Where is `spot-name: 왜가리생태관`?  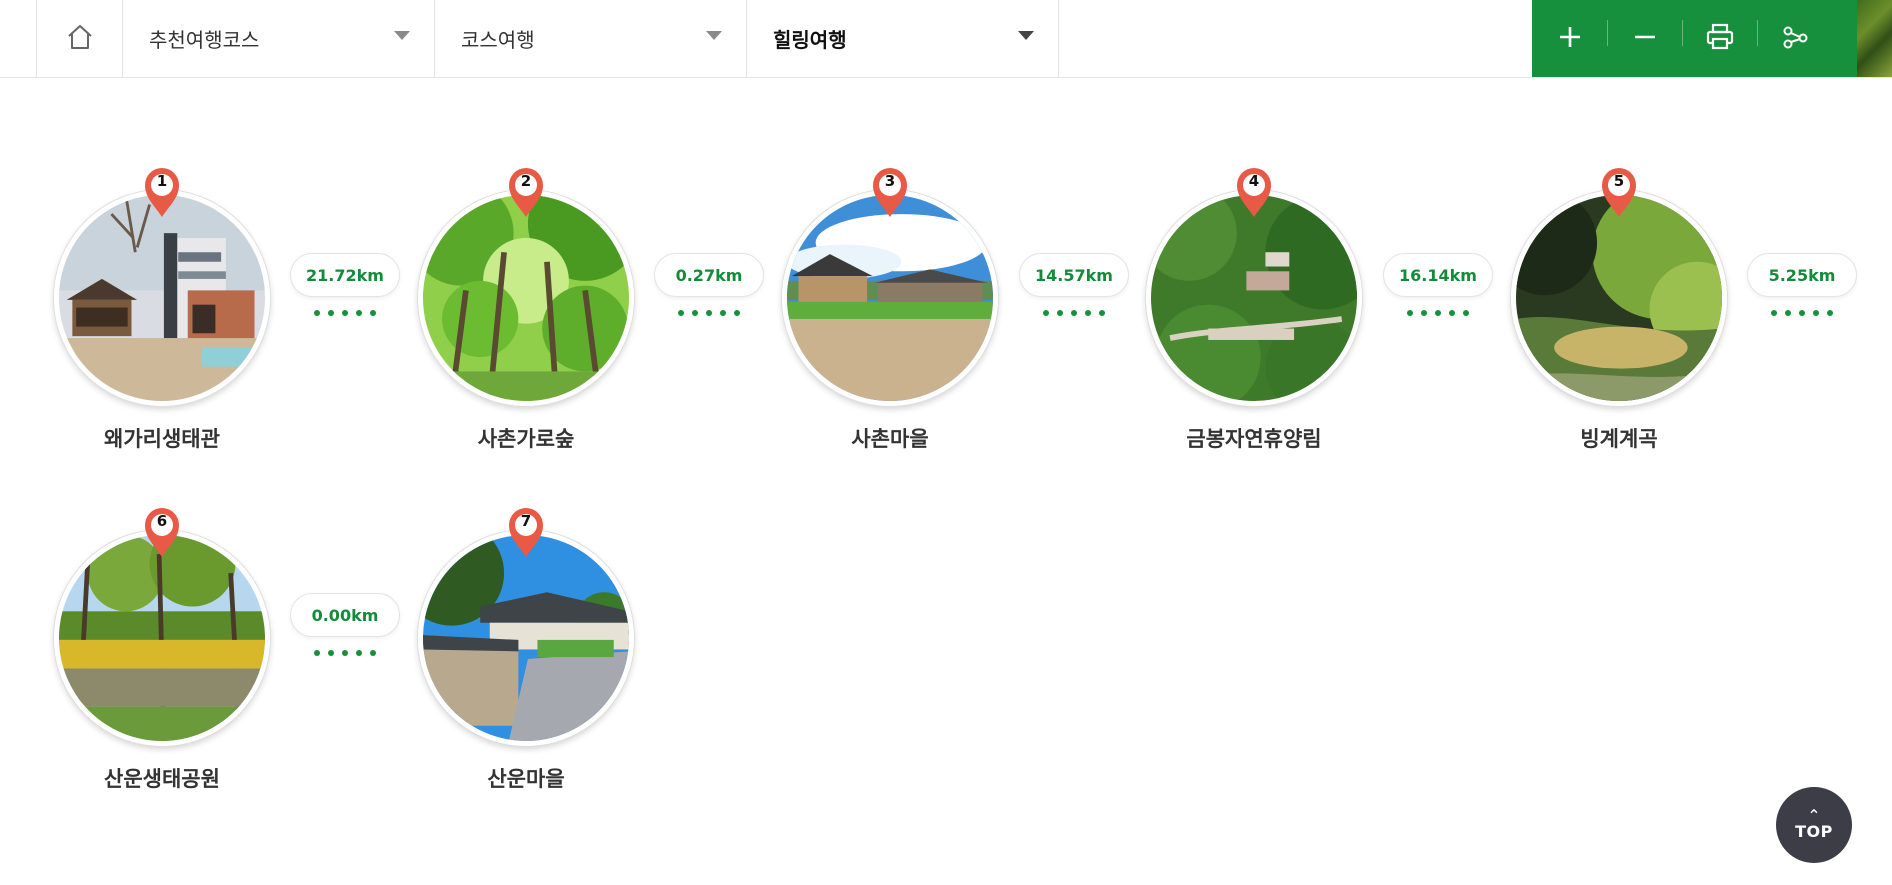
spot-name: 왜가리생태관 is located at coordinates (162, 438).